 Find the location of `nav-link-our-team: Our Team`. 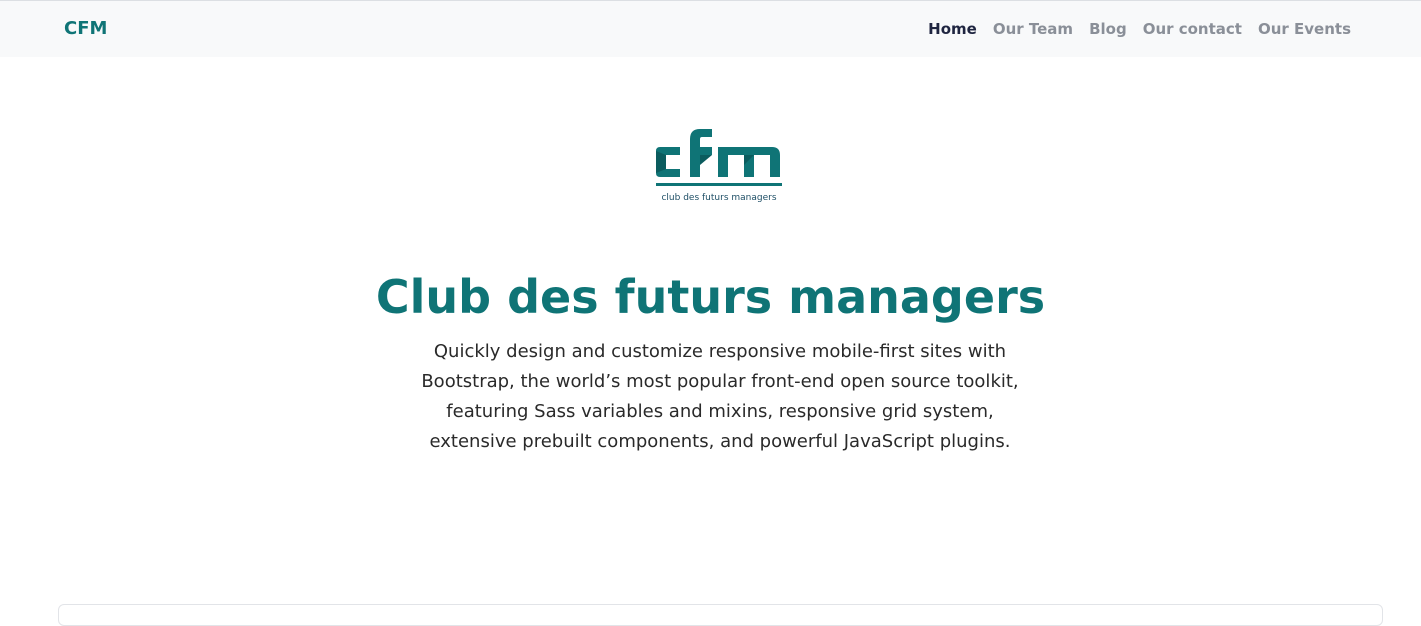

nav-link-our-team: Our Team is located at coordinates (1033, 29).